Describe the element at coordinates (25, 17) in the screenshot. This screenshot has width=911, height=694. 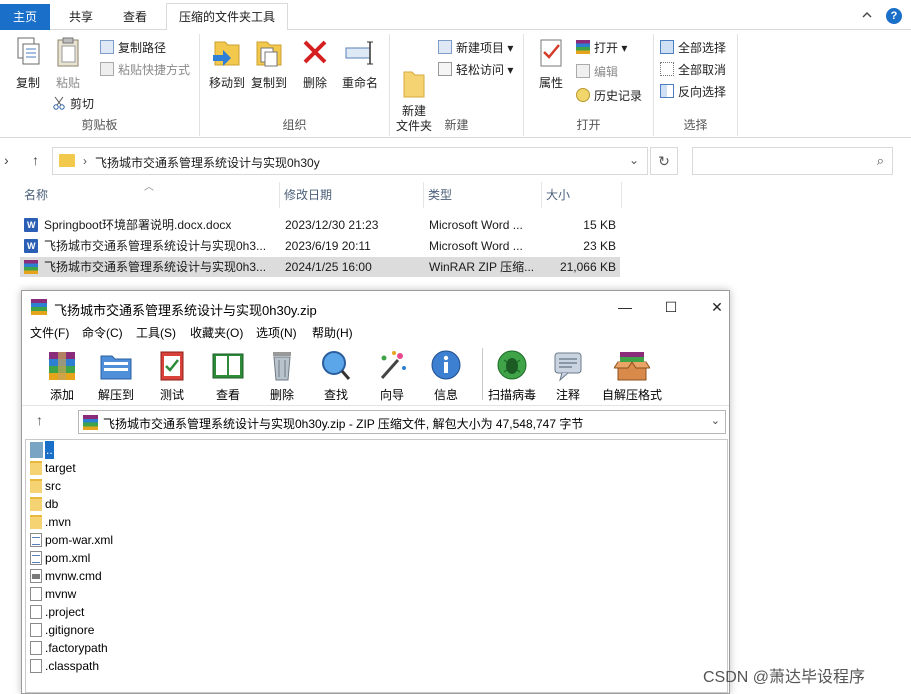
I see `tab-home: 主页` at that location.